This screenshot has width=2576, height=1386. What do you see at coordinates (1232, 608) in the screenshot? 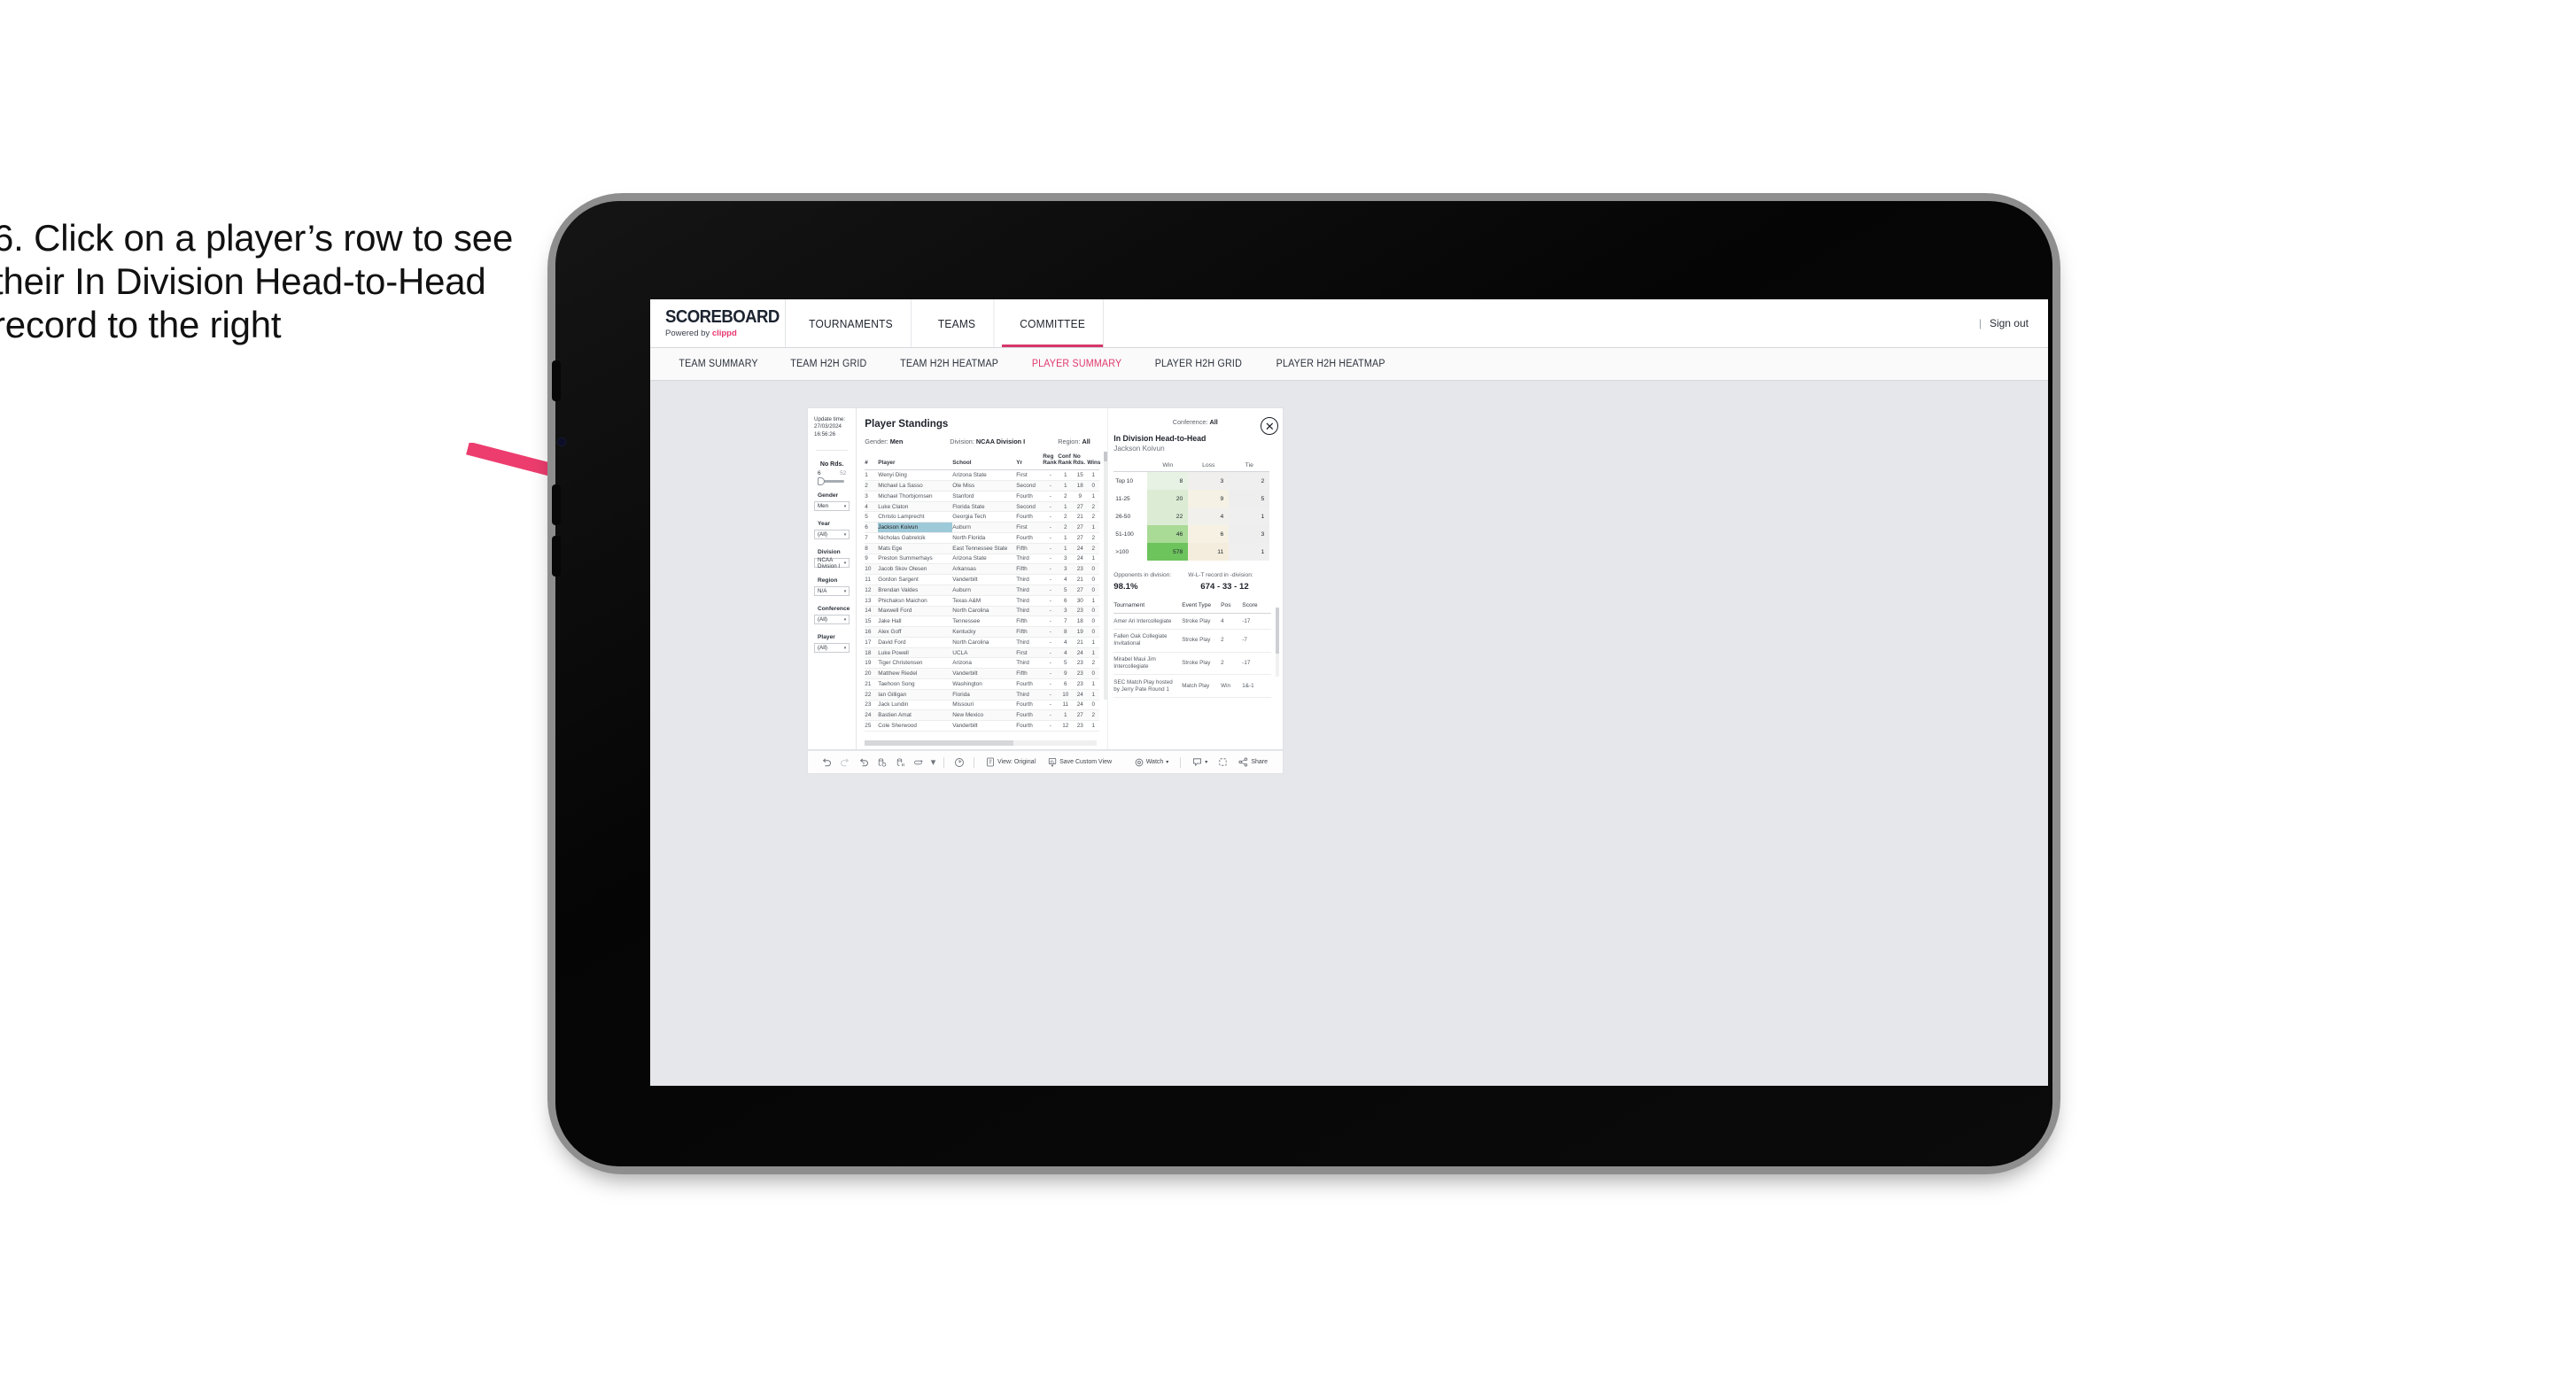
I see `col-pos: Pos` at bounding box center [1232, 608].